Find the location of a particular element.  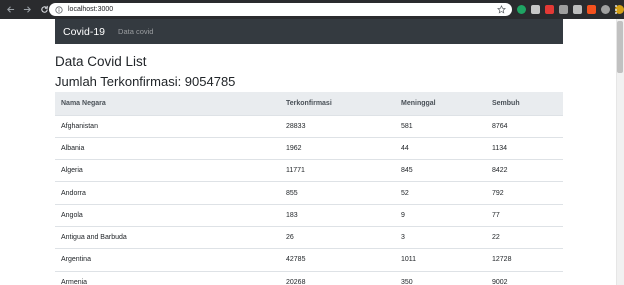

cell-deaths: 44 is located at coordinates (440, 148).